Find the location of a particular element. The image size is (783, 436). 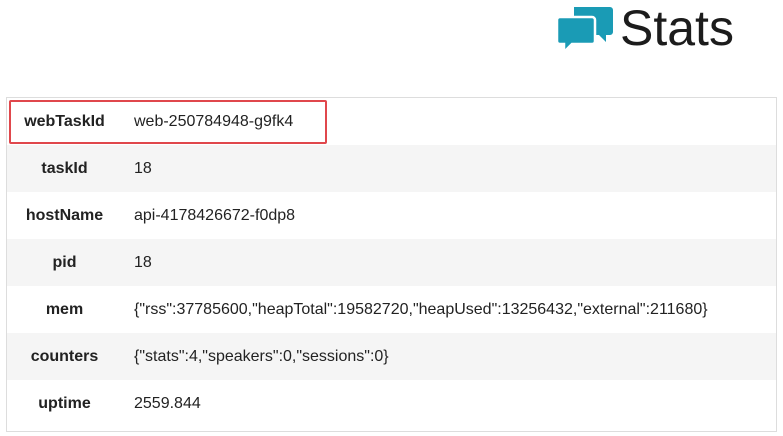

row-value-pid: 18 is located at coordinates (449, 262).